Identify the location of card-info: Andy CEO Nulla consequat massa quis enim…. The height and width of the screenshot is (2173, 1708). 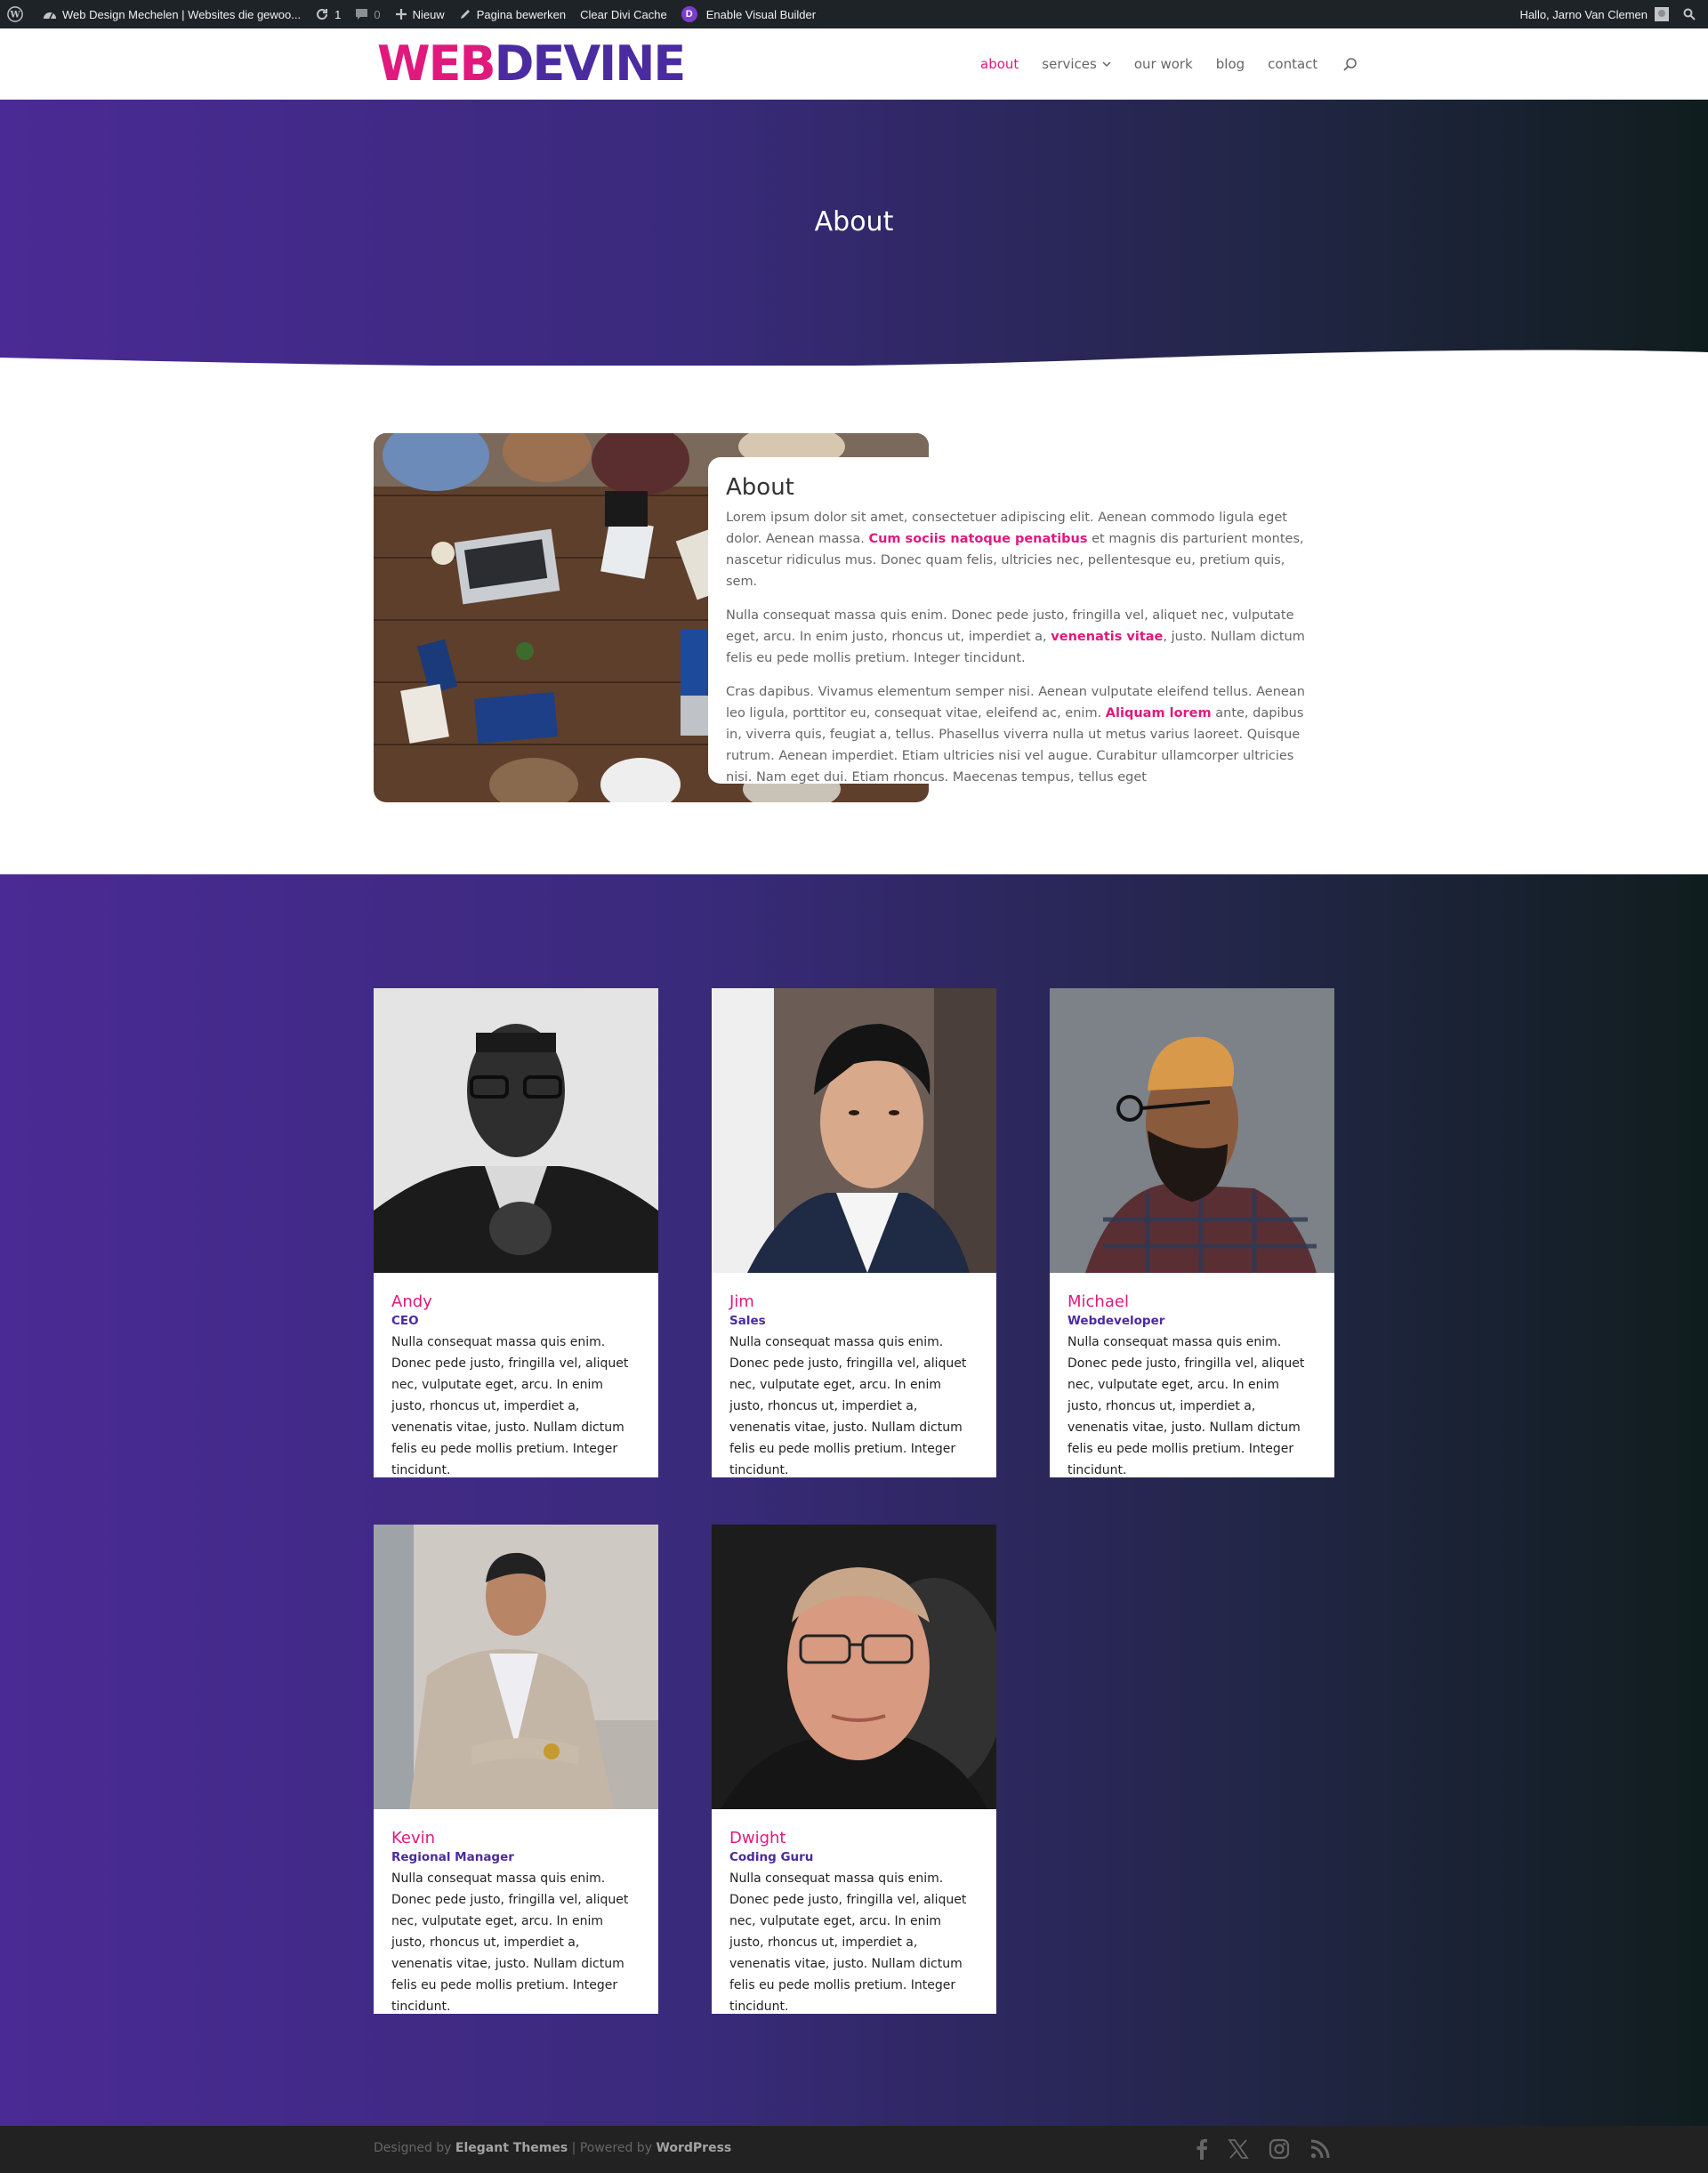
(516, 1377).